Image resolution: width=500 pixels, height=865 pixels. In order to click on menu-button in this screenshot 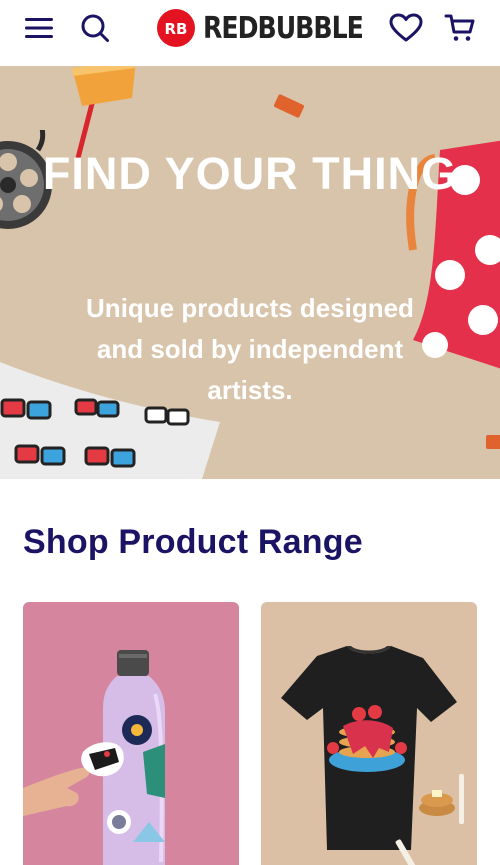, I will do `click(39, 28)`.